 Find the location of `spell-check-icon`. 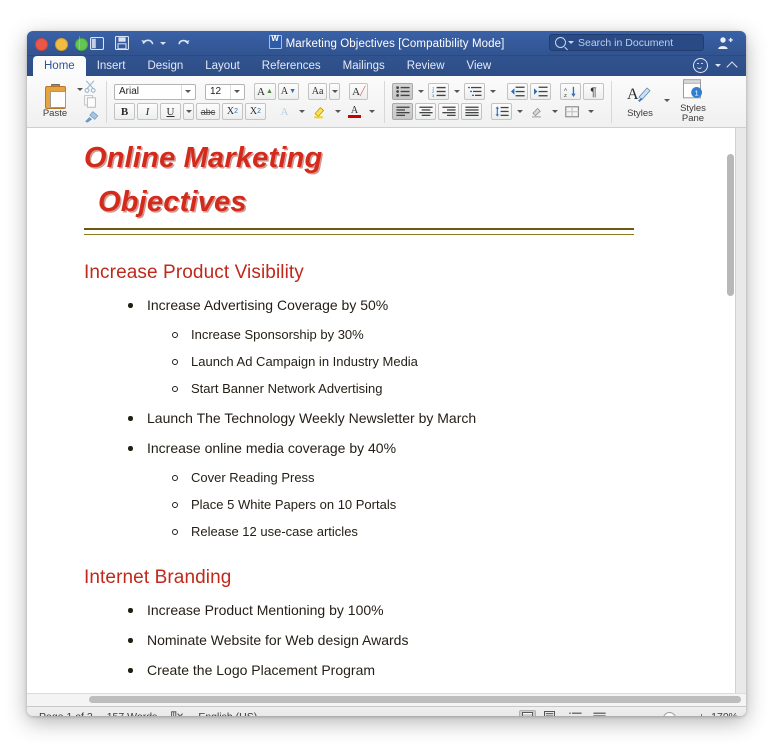

spell-check-icon is located at coordinates (177, 713).